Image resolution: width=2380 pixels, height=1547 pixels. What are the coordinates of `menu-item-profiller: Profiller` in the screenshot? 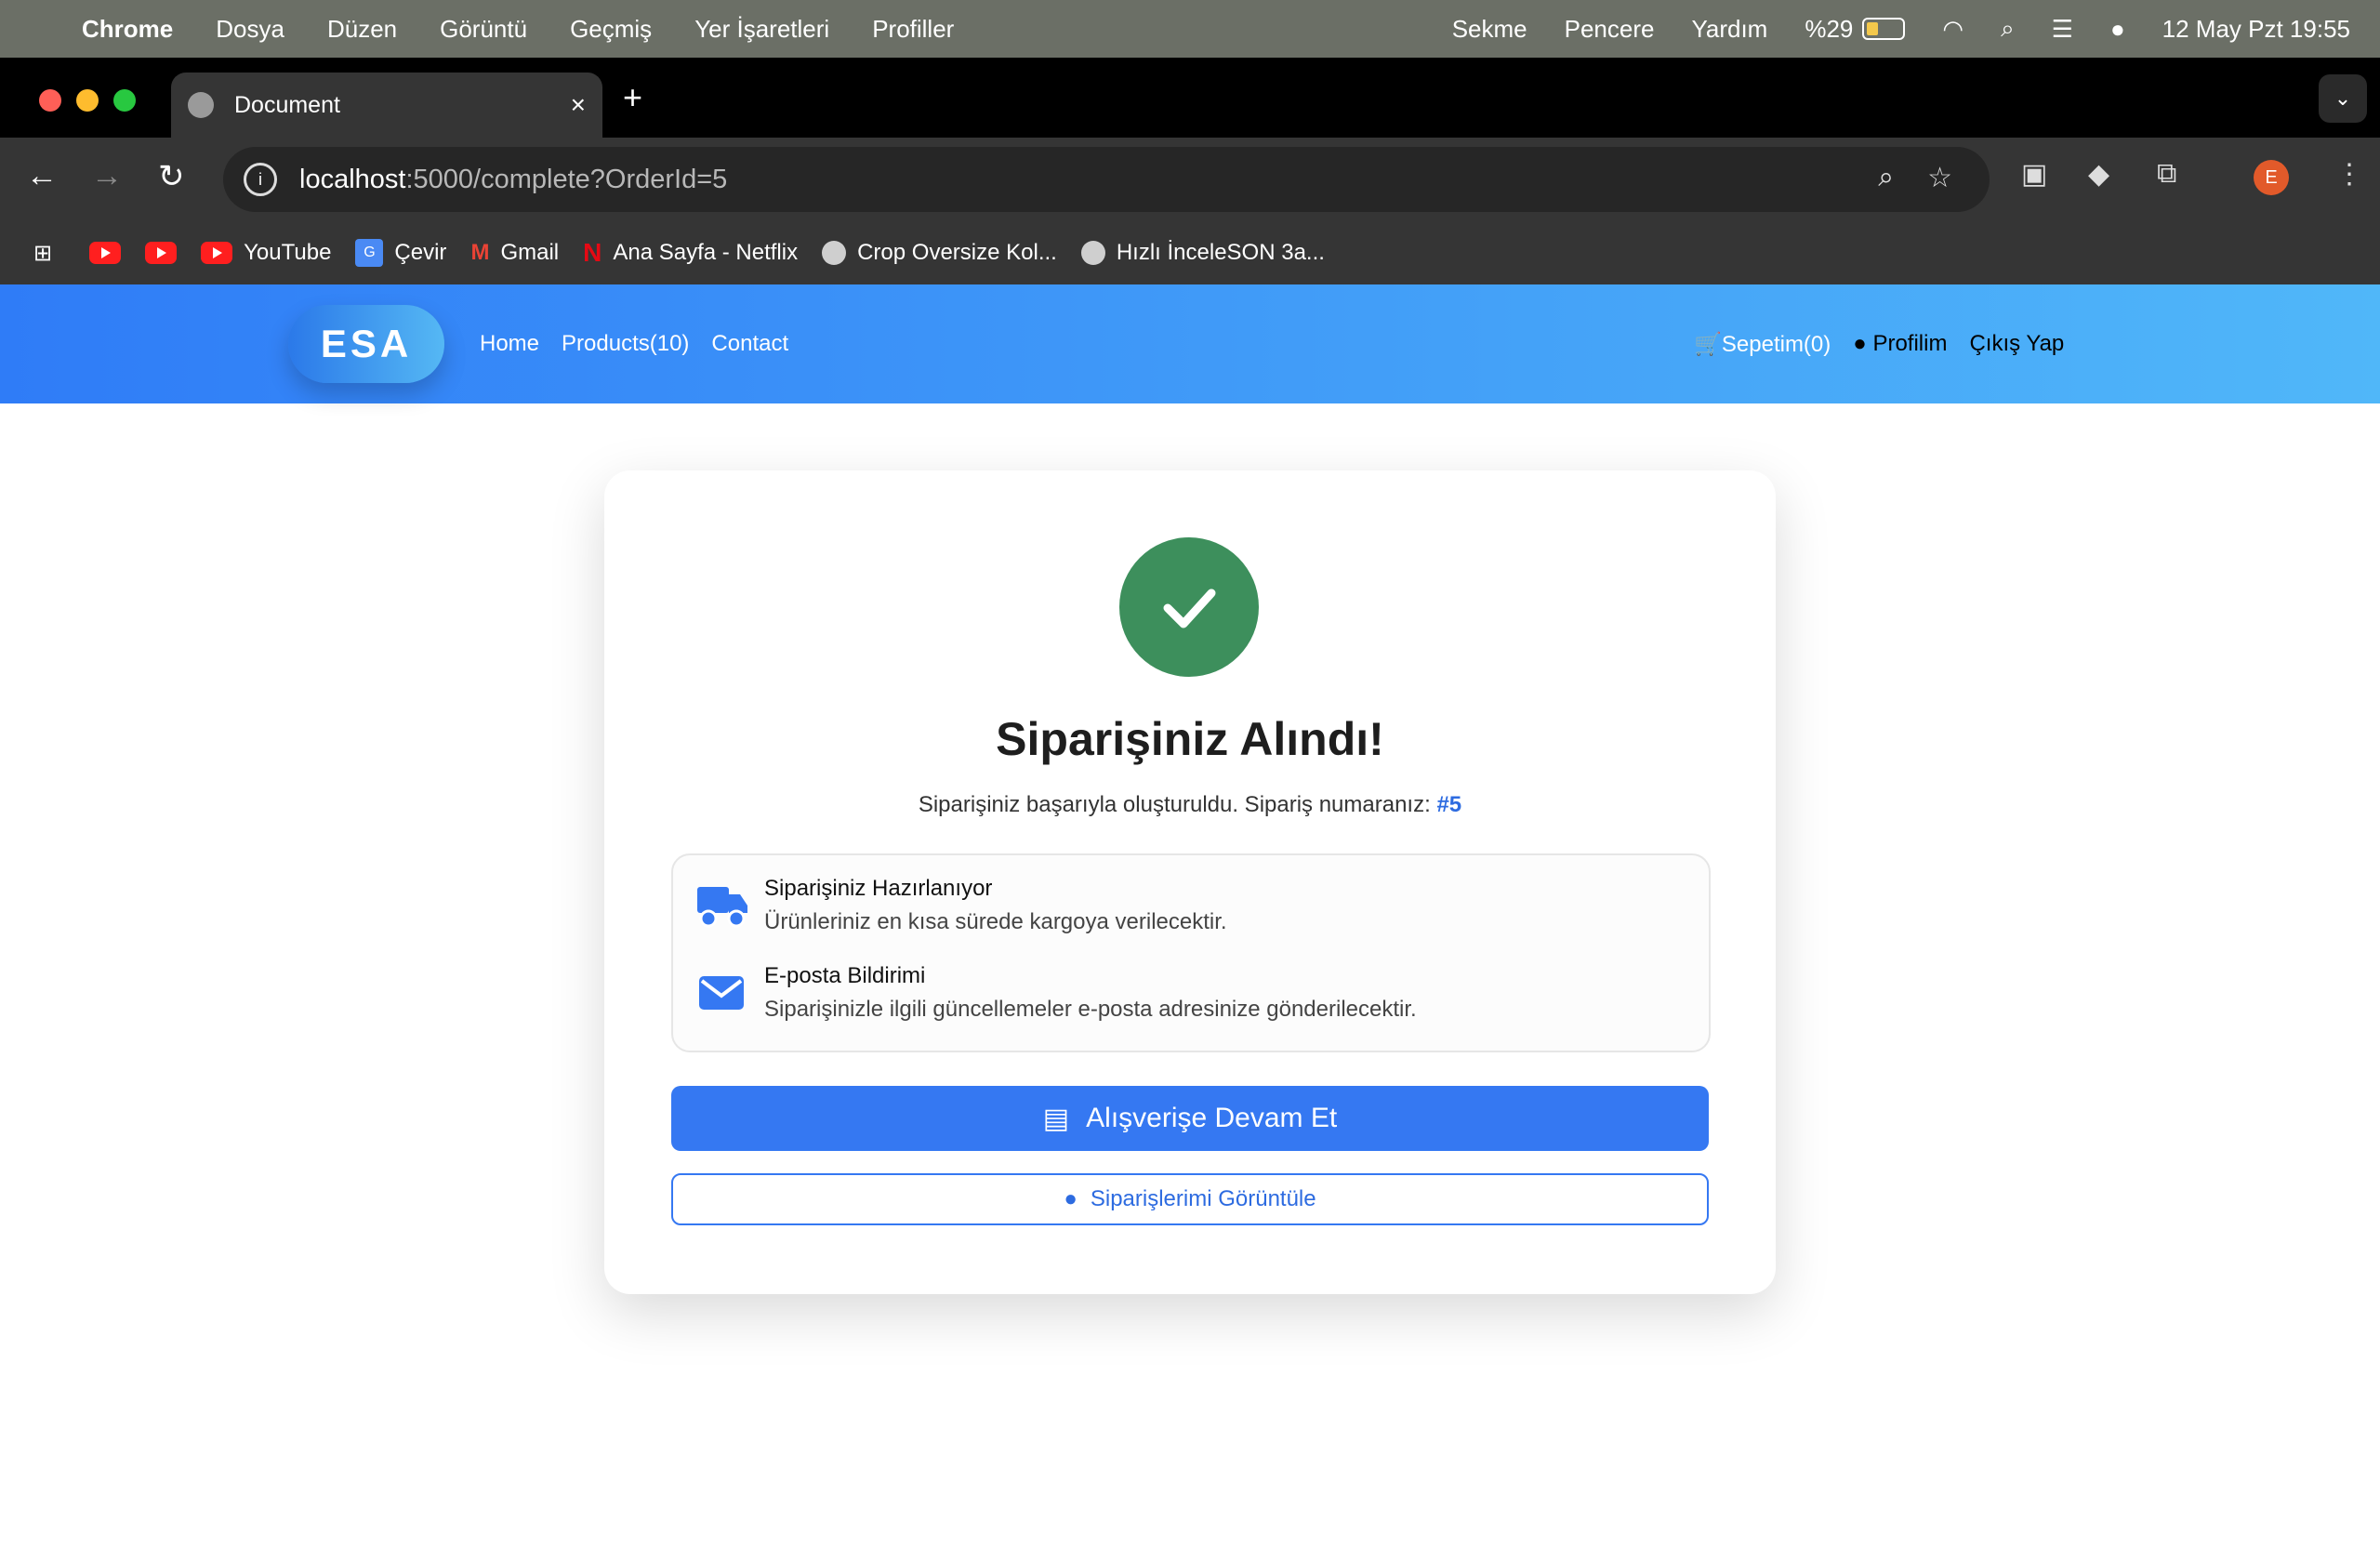 It's located at (913, 29).